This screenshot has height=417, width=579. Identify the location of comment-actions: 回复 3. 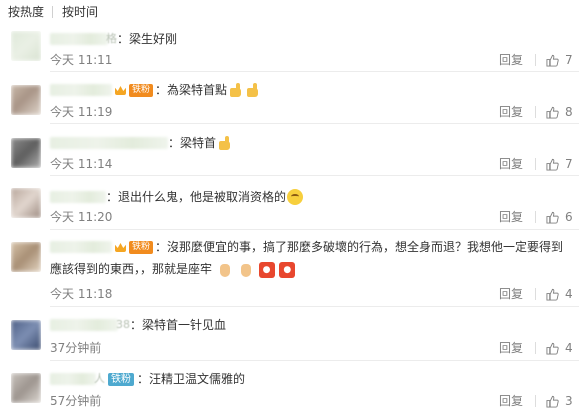
(536, 401).